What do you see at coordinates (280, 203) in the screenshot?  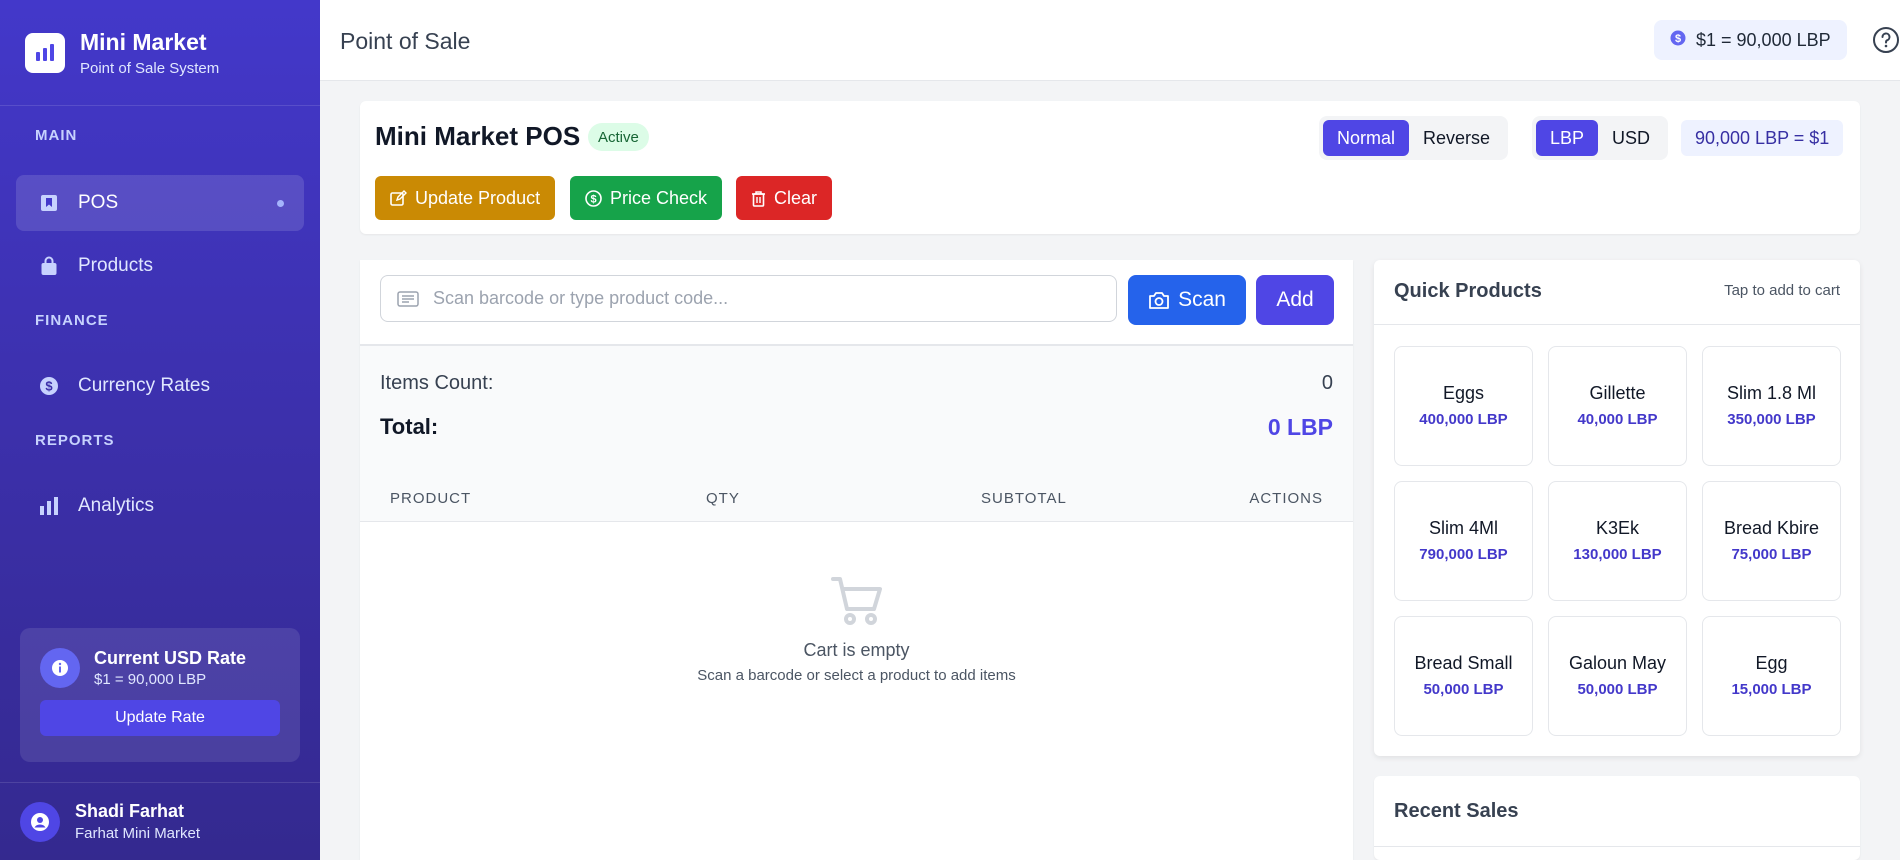 I see `active-indicator-dot` at bounding box center [280, 203].